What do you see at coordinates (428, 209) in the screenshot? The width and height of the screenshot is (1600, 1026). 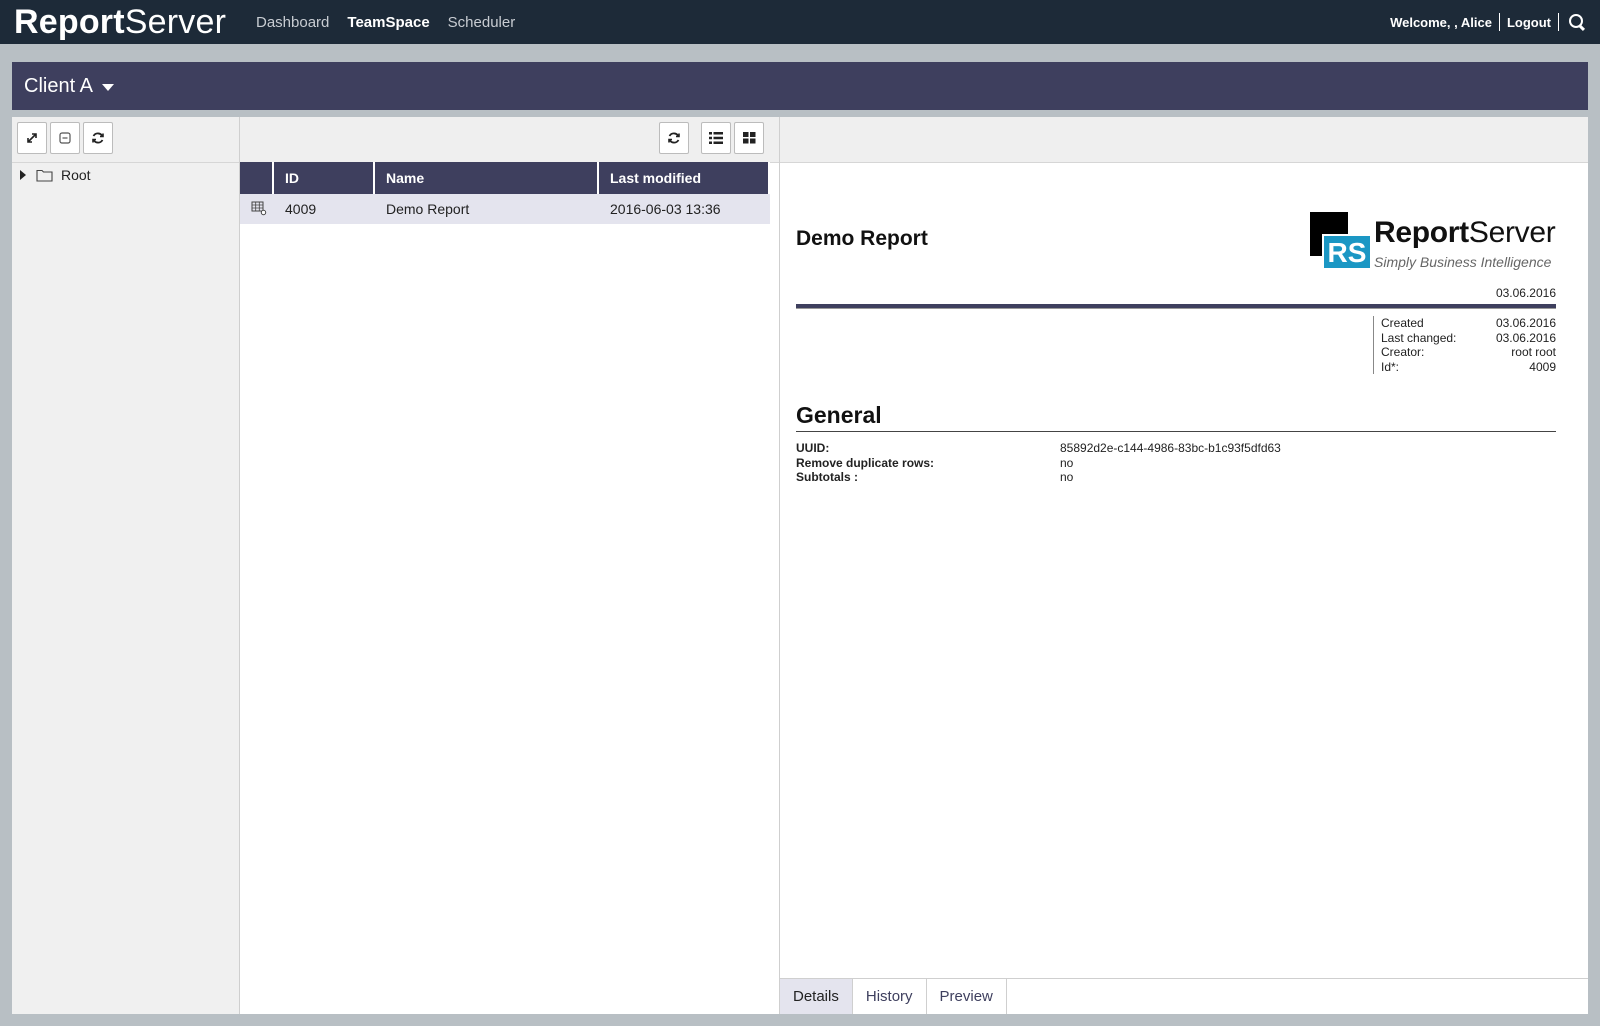 I see `row-name: Demo Report` at bounding box center [428, 209].